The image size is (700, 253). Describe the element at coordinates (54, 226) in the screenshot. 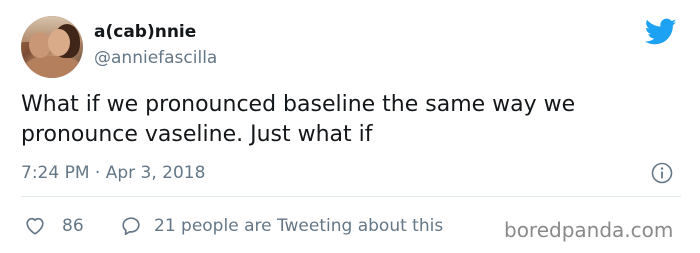

I see `like-button: 86` at that location.